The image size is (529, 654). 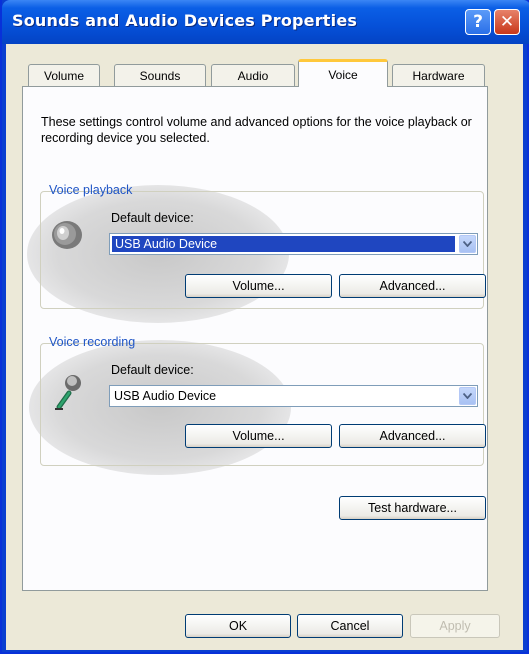 What do you see at coordinates (92, 342) in the screenshot?
I see `voice-recording-legend: Voice recording` at bounding box center [92, 342].